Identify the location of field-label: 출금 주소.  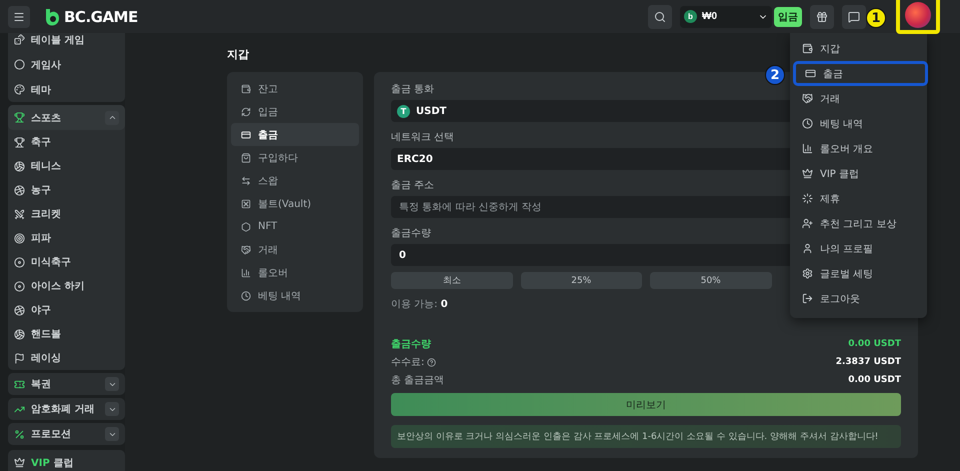
(412, 185).